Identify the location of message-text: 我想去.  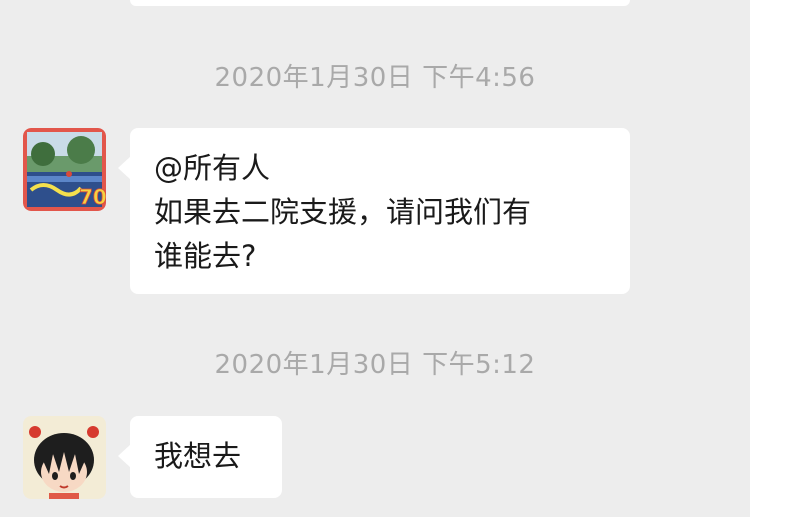
(198, 456).